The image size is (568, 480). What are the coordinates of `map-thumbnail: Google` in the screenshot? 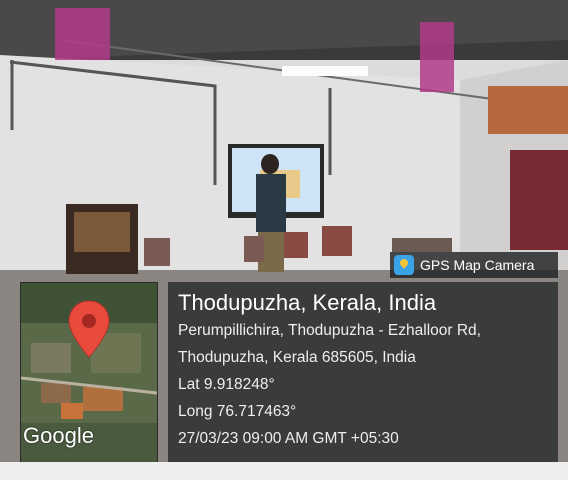 It's located at (89, 373).